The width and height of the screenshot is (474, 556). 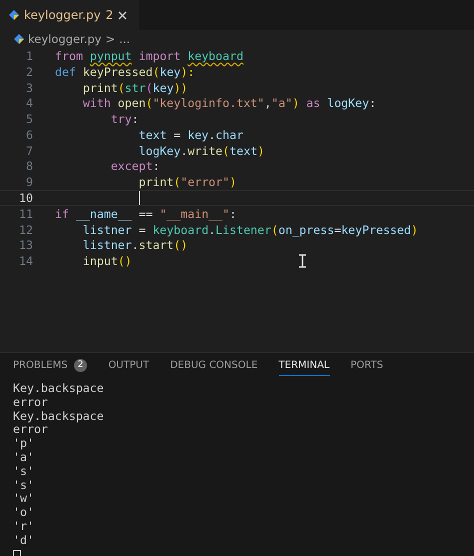 What do you see at coordinates (25, 213) in the screenshot?
I see `line-number: 11` at bounding box center [25, 213].